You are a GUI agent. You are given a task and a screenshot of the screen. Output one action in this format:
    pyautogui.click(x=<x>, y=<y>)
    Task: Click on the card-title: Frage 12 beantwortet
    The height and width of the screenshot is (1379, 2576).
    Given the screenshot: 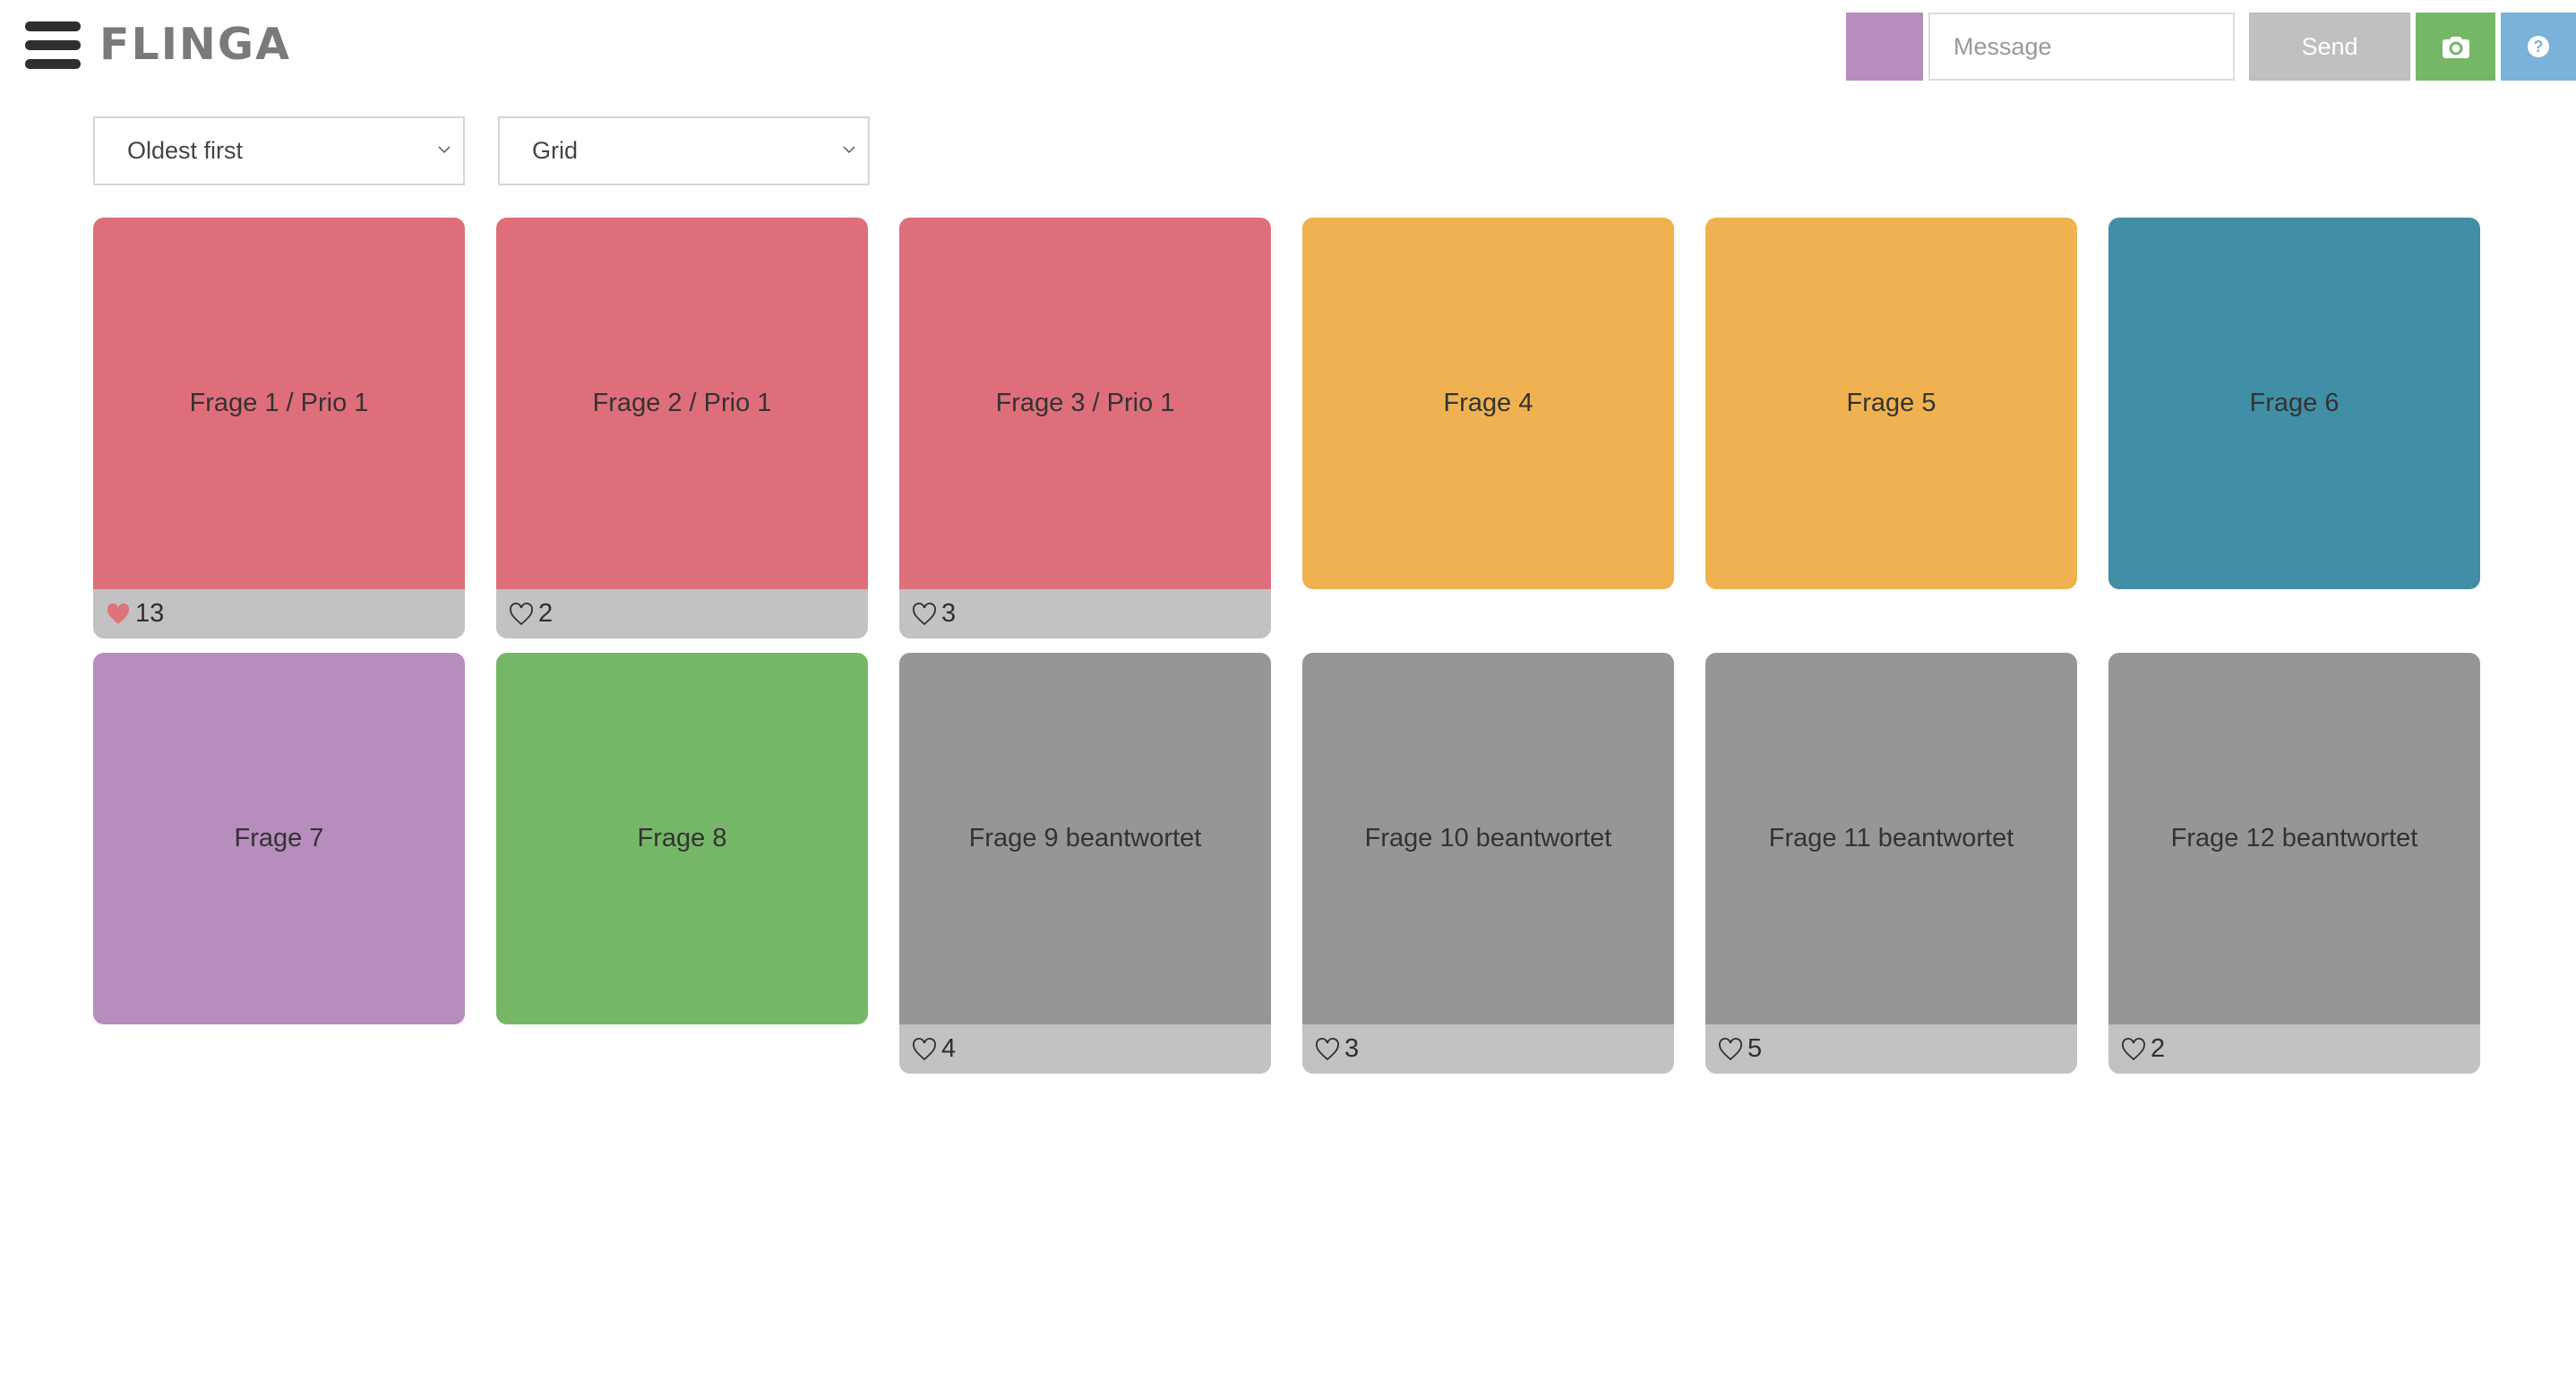 What is the action you would take?
    pyautogui.click(x=2294, y=839)
    